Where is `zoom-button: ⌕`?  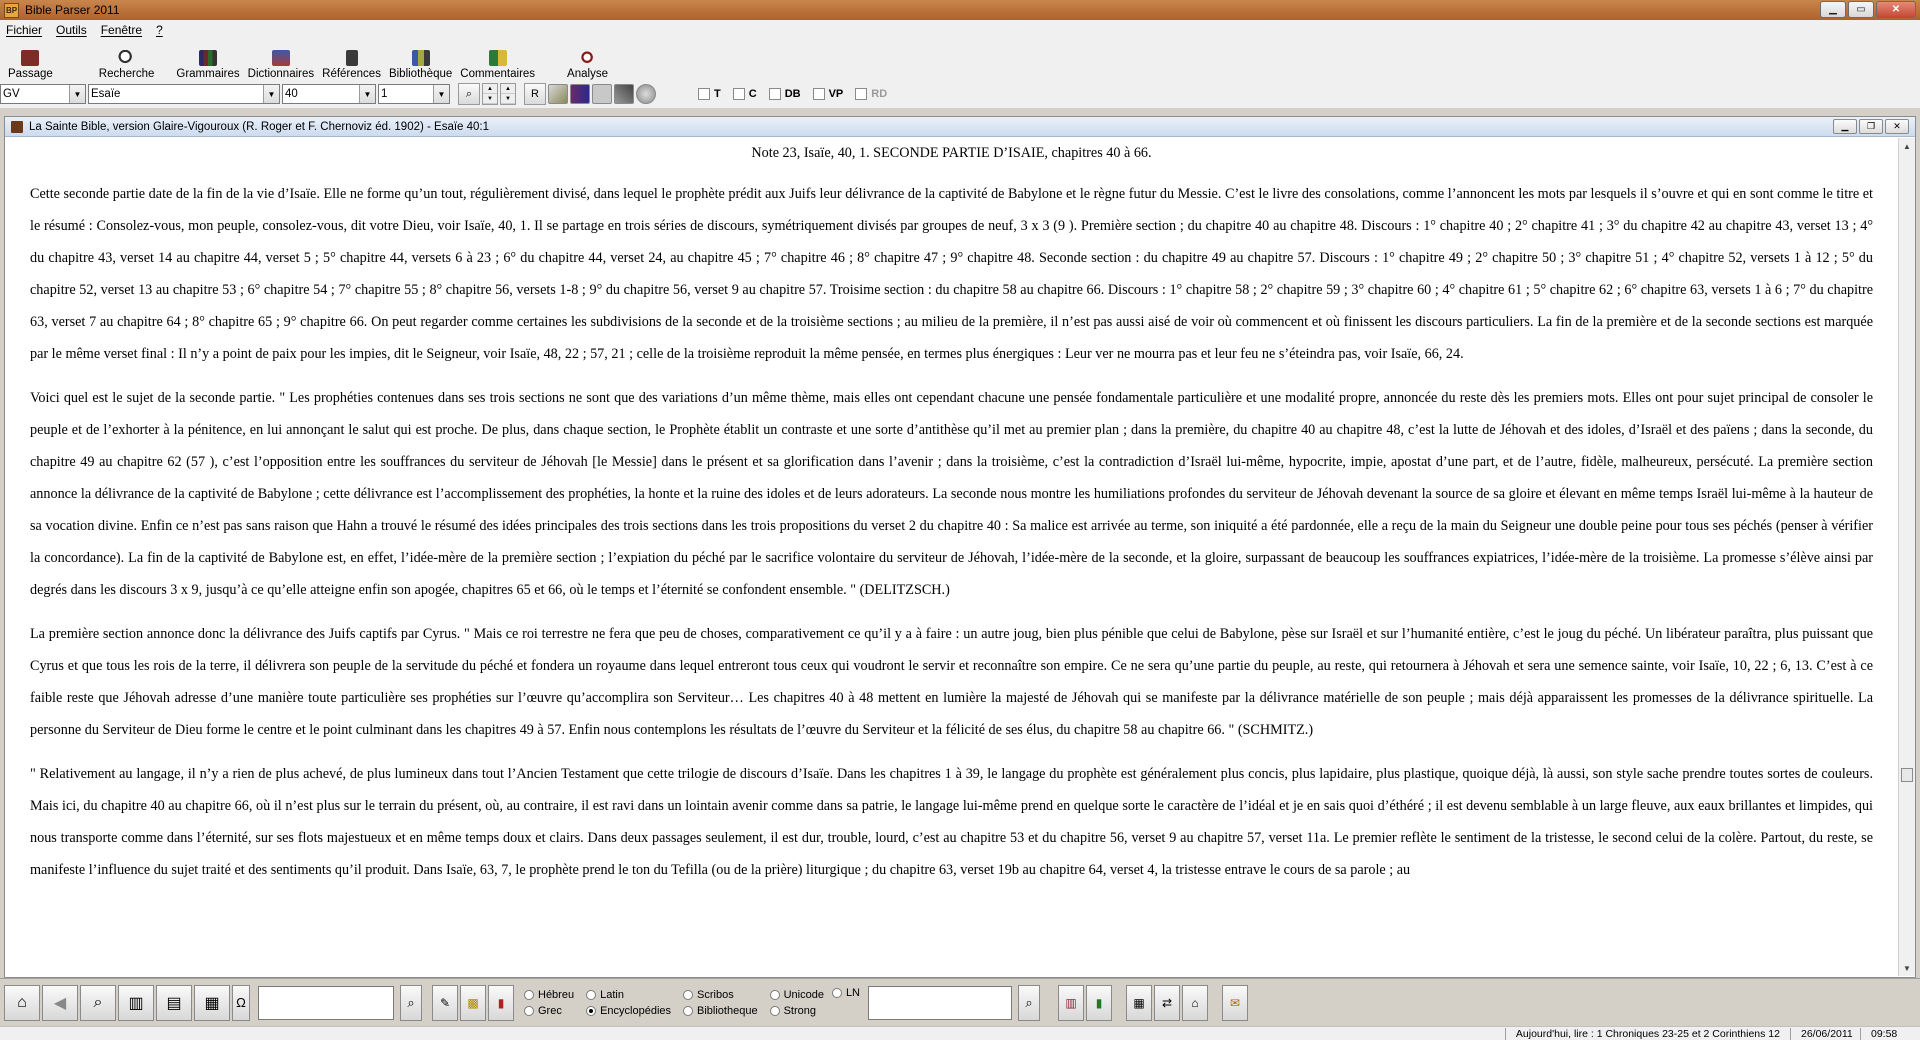 zoom-button: ⌕ is located at coordinates (98, 1002).